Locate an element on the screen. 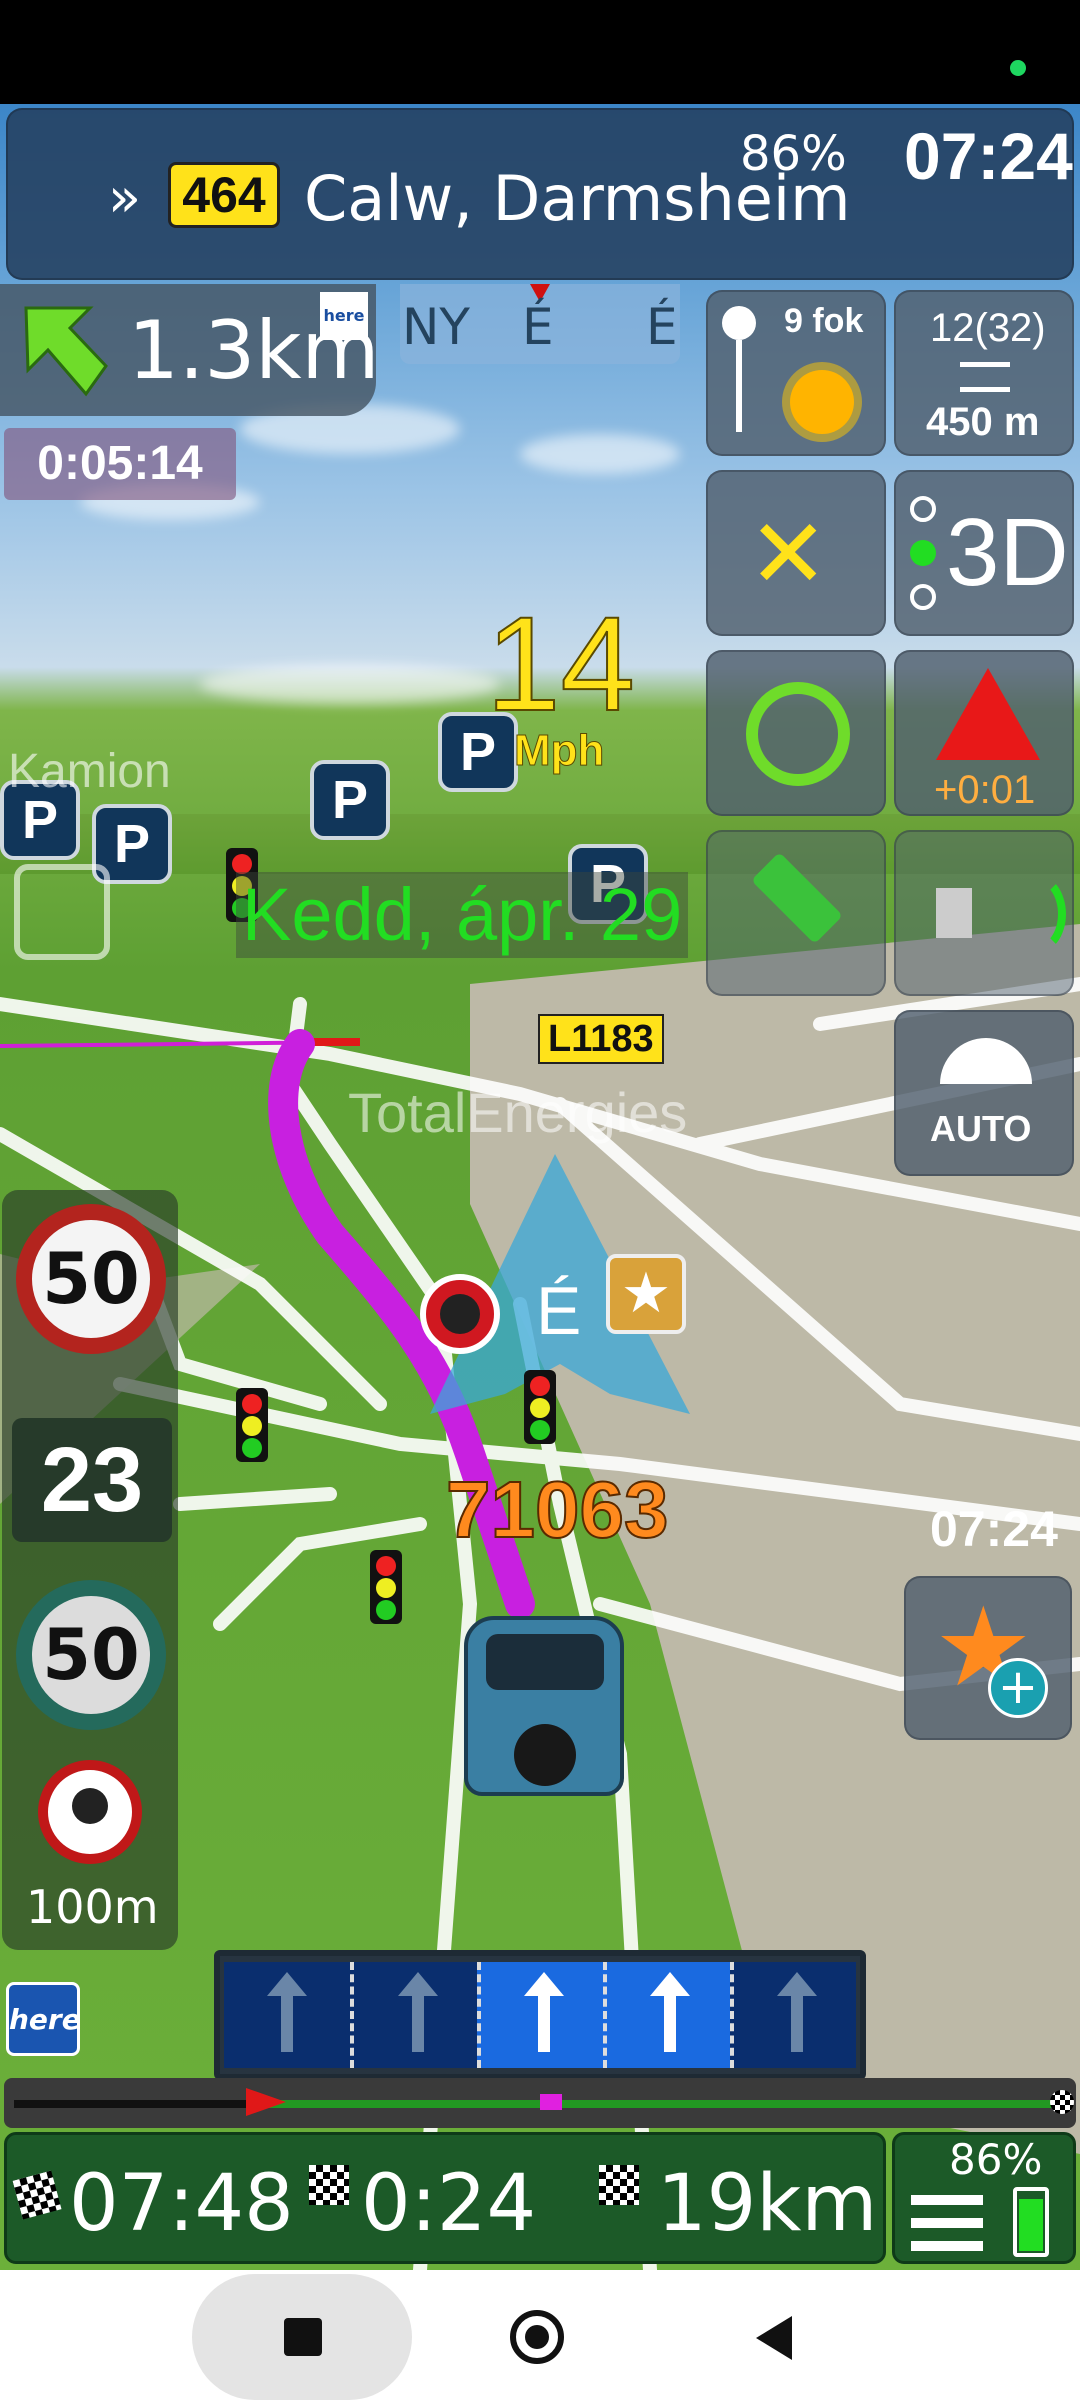  current-speed: 14 is located at coordinates (560, 664).